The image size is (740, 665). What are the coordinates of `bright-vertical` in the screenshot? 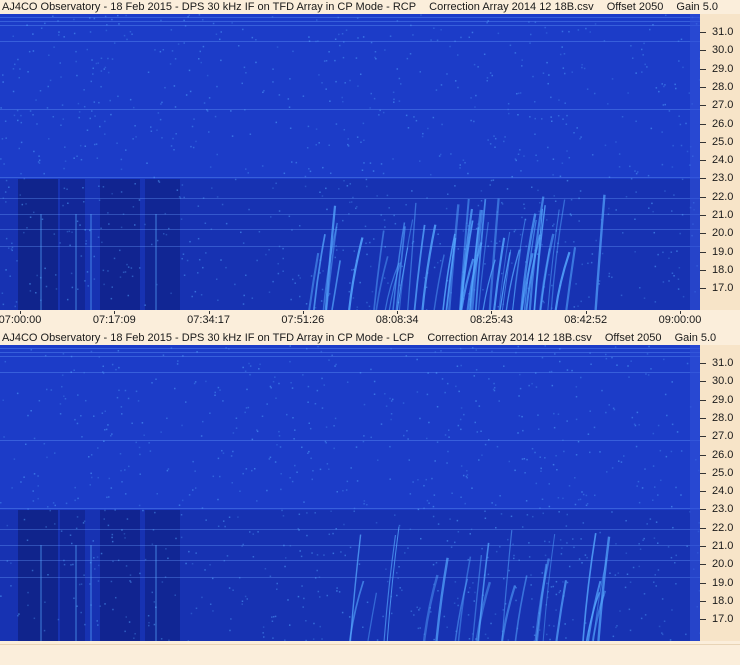 It's located at (41, 593).